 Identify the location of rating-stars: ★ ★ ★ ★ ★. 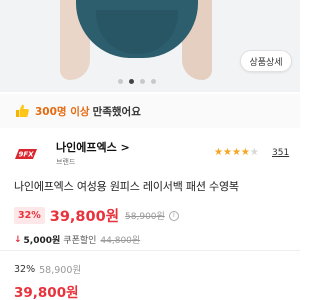
(236, 153).